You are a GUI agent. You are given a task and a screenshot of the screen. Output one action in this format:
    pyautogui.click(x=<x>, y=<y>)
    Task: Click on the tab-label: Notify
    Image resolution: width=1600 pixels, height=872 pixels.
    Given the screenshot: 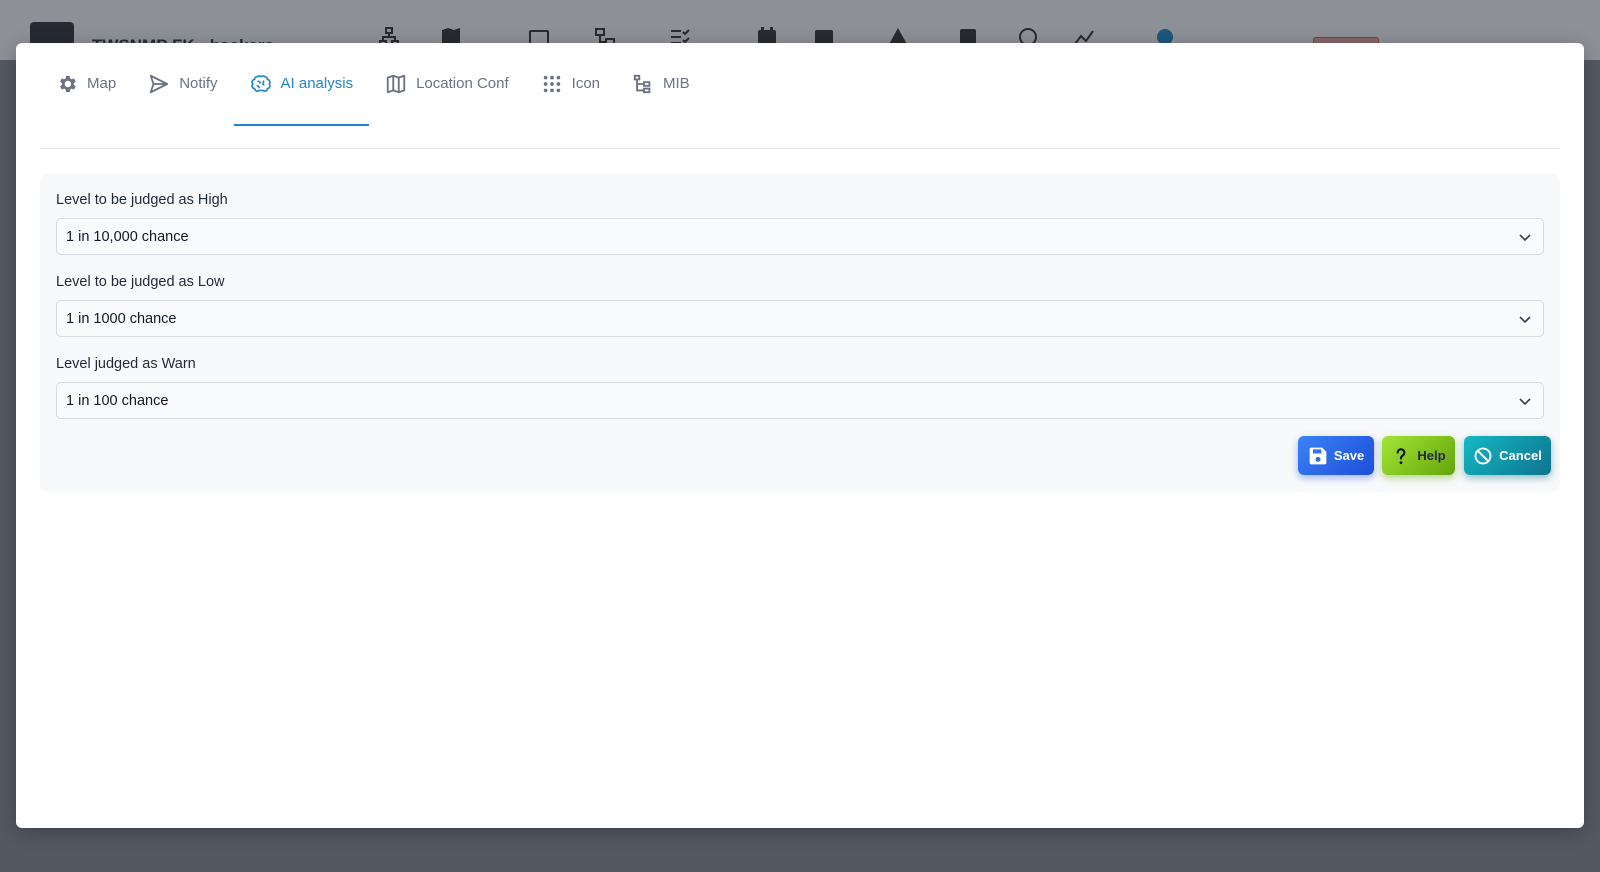 What is the action you would take?
    pyautogui.click(x=198, y=83)
    